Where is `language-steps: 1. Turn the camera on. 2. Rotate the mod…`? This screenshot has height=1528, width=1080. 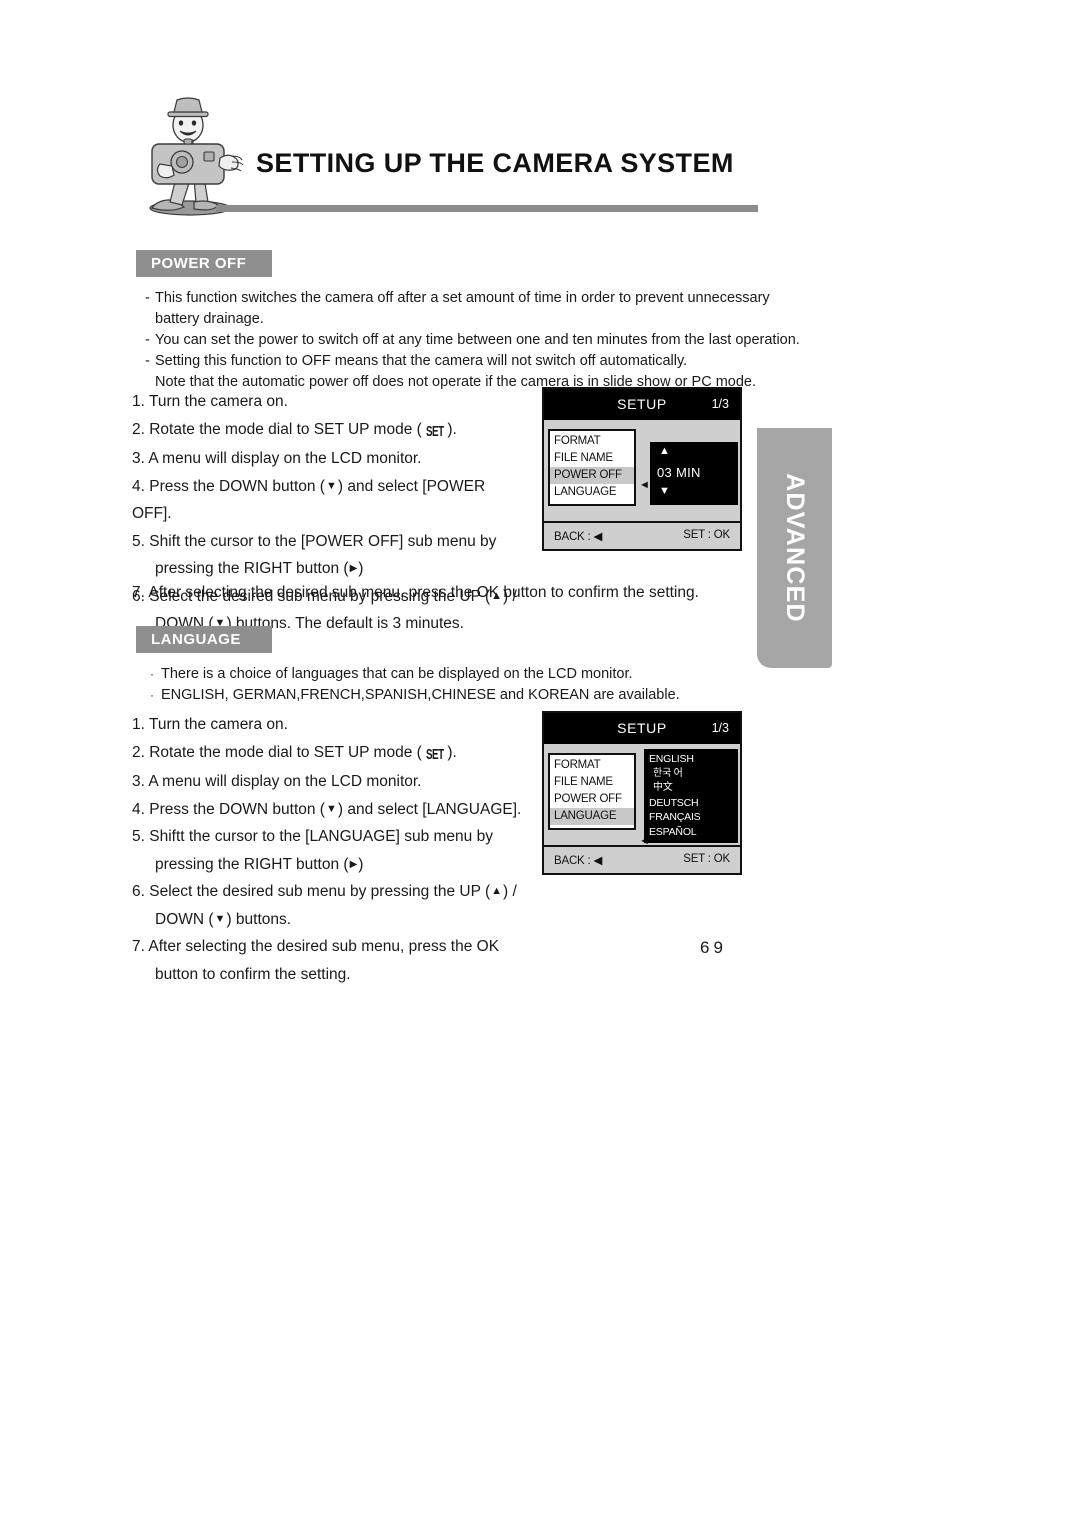
language-steps: 1. Turn the camera on. 2. Rotate the mod… is located at coordinates (342, 849).